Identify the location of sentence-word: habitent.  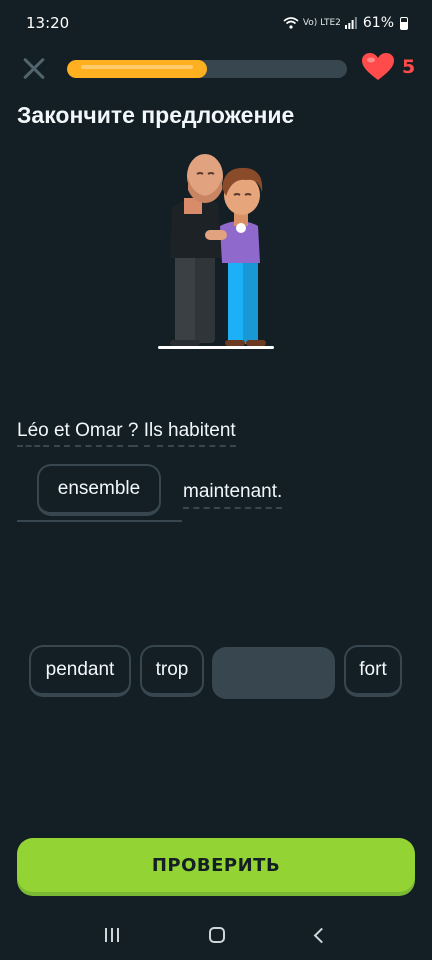
(202, 433).